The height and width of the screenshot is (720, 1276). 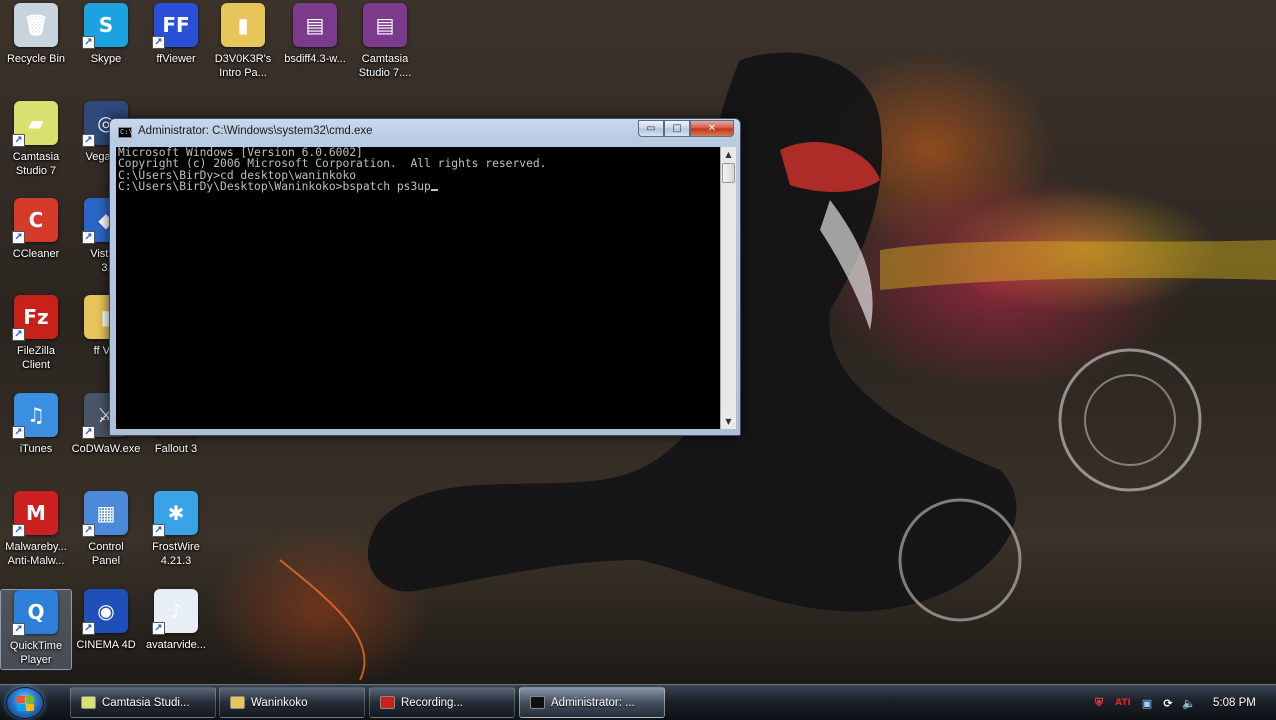 I want to click on start-button, so click(x=25, y=703).